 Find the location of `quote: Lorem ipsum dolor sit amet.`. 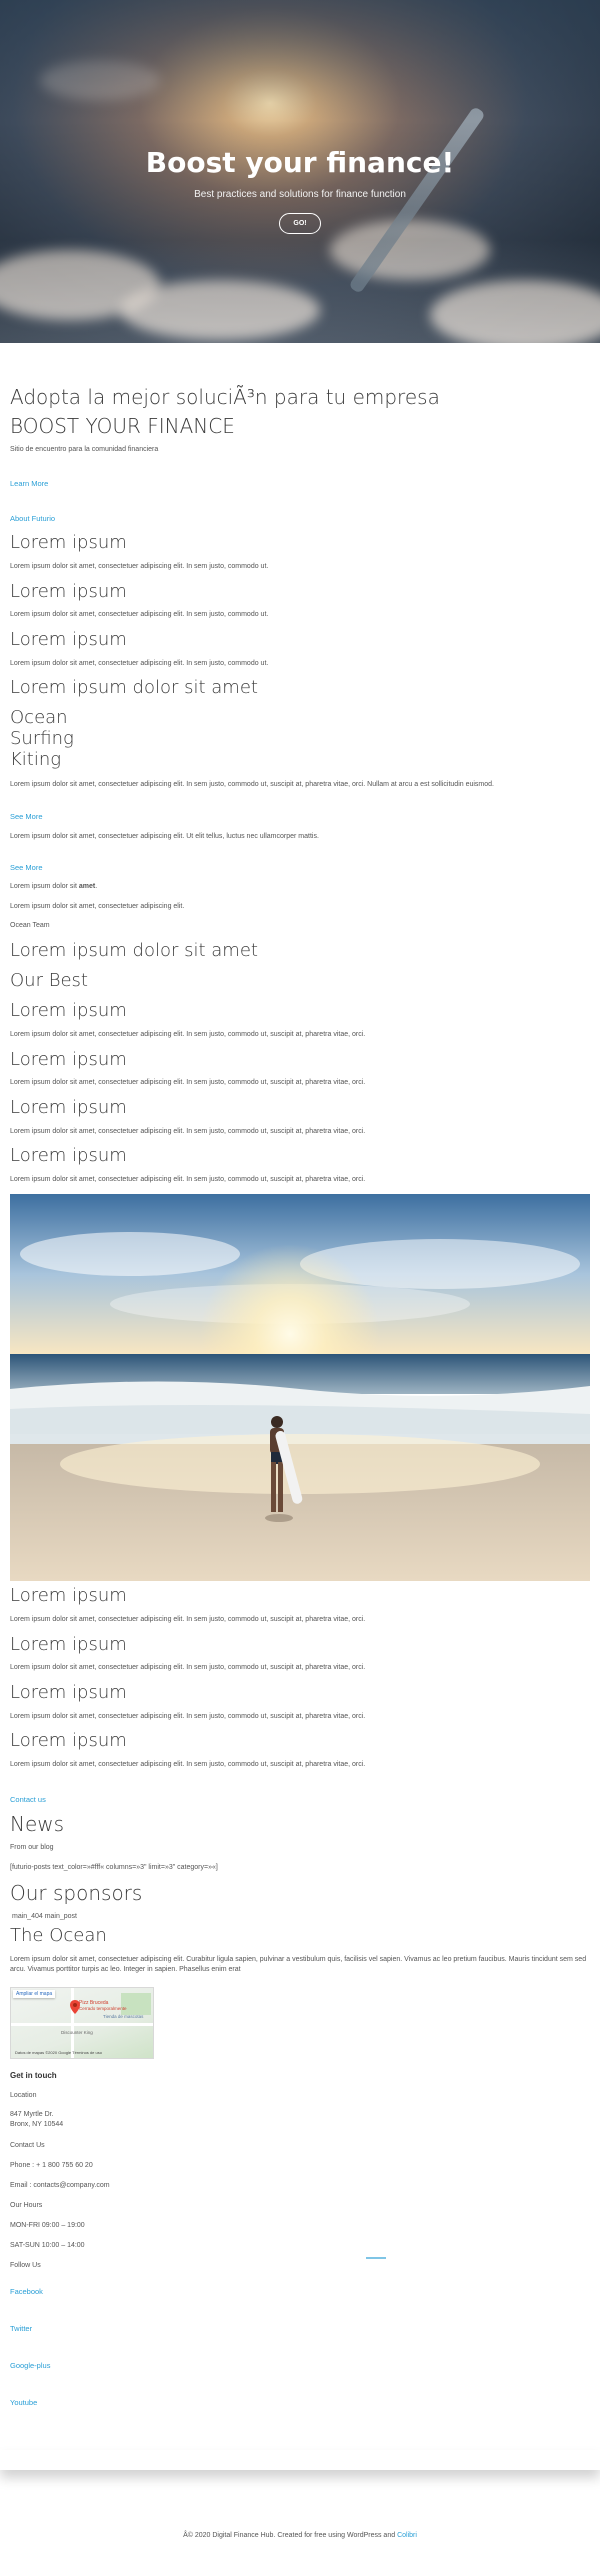

quote: Lorem ipsum dolor sit amet. is located at coordinates (54, 886).